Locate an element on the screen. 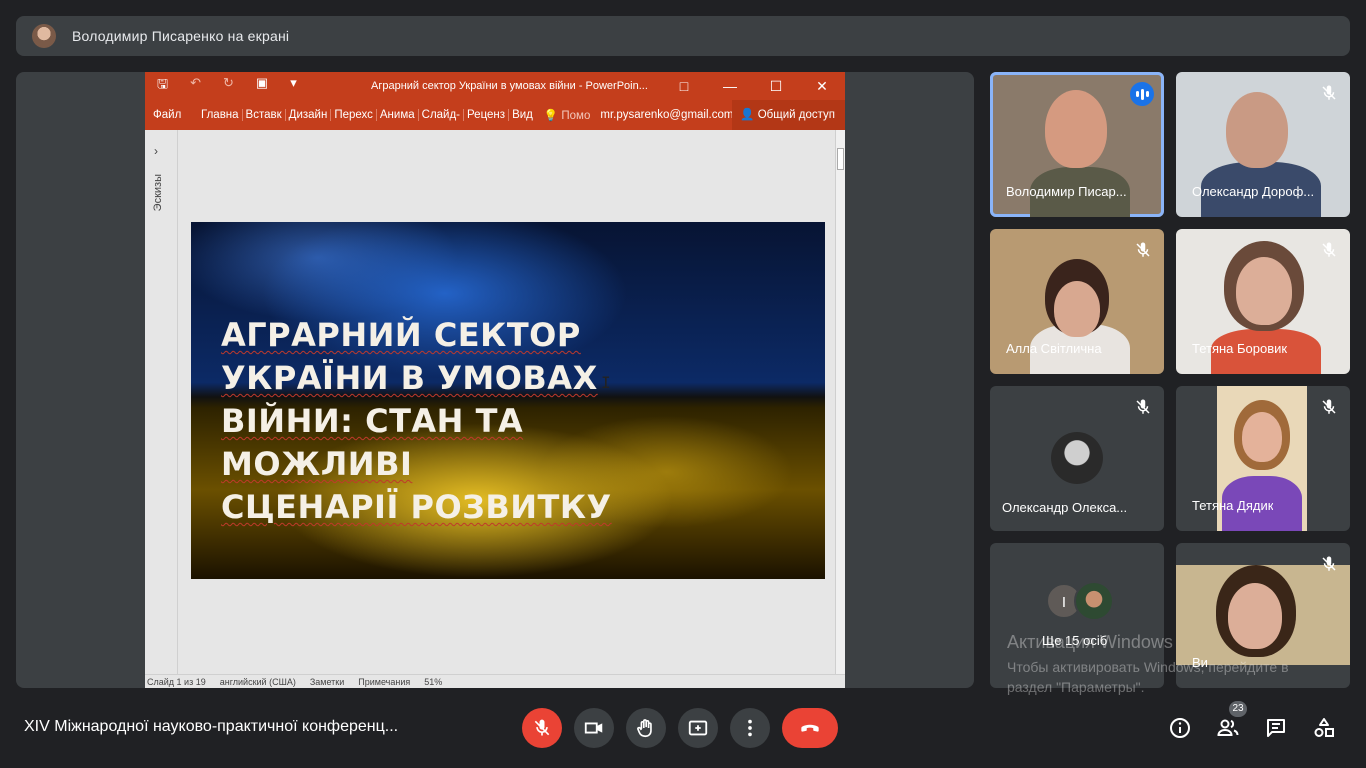 This screenshot has width=1366, height=768. tell-me-search: 💡 Помо is located at coordinates (567, 115).